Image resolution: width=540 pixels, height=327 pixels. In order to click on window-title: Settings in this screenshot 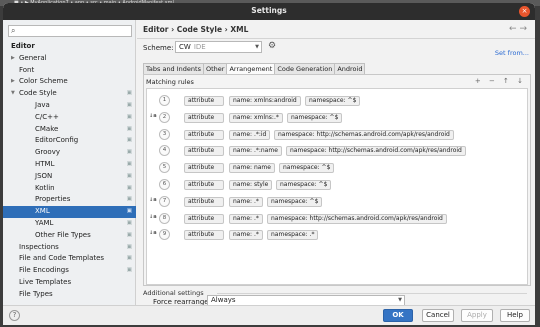, I will do `click(269, 10)`.